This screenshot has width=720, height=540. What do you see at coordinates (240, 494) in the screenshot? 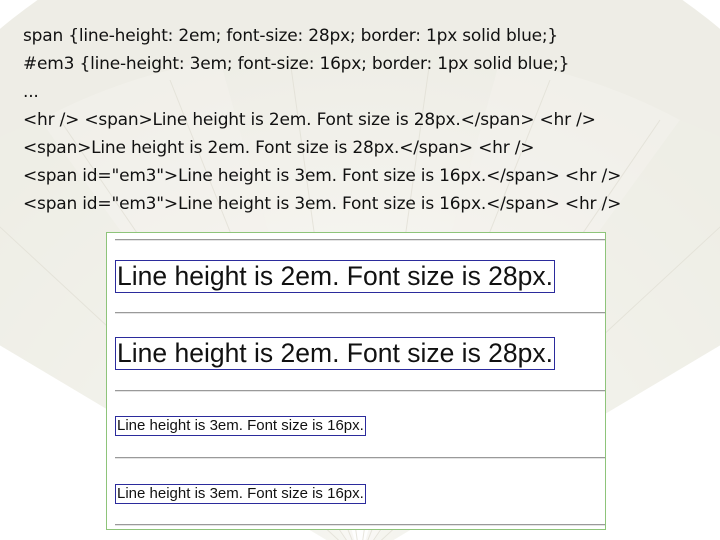
I see `span-line-height-3em-second: Line height is 3em. Font size is 16px.` at bounding box center [240, 494].